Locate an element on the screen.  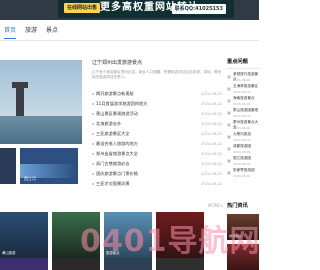
news-row-title: 北海旅游去外 is located at coordinates (109, 123).